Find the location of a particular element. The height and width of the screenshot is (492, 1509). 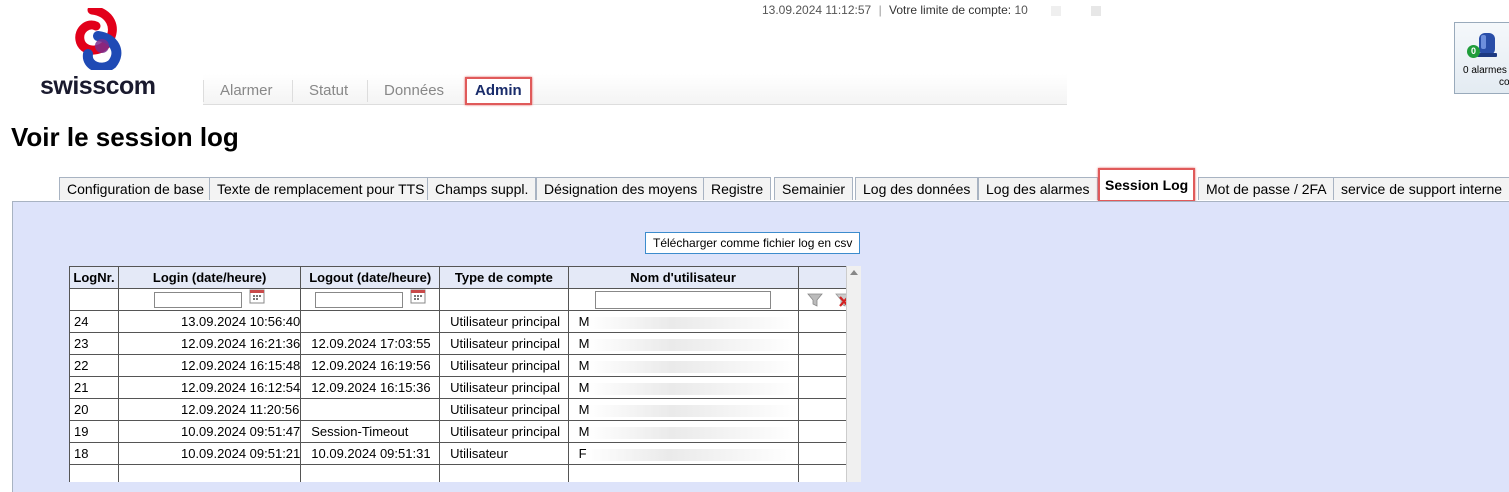

col-login: Login (date/heure) is located at coordinates (209, 277).